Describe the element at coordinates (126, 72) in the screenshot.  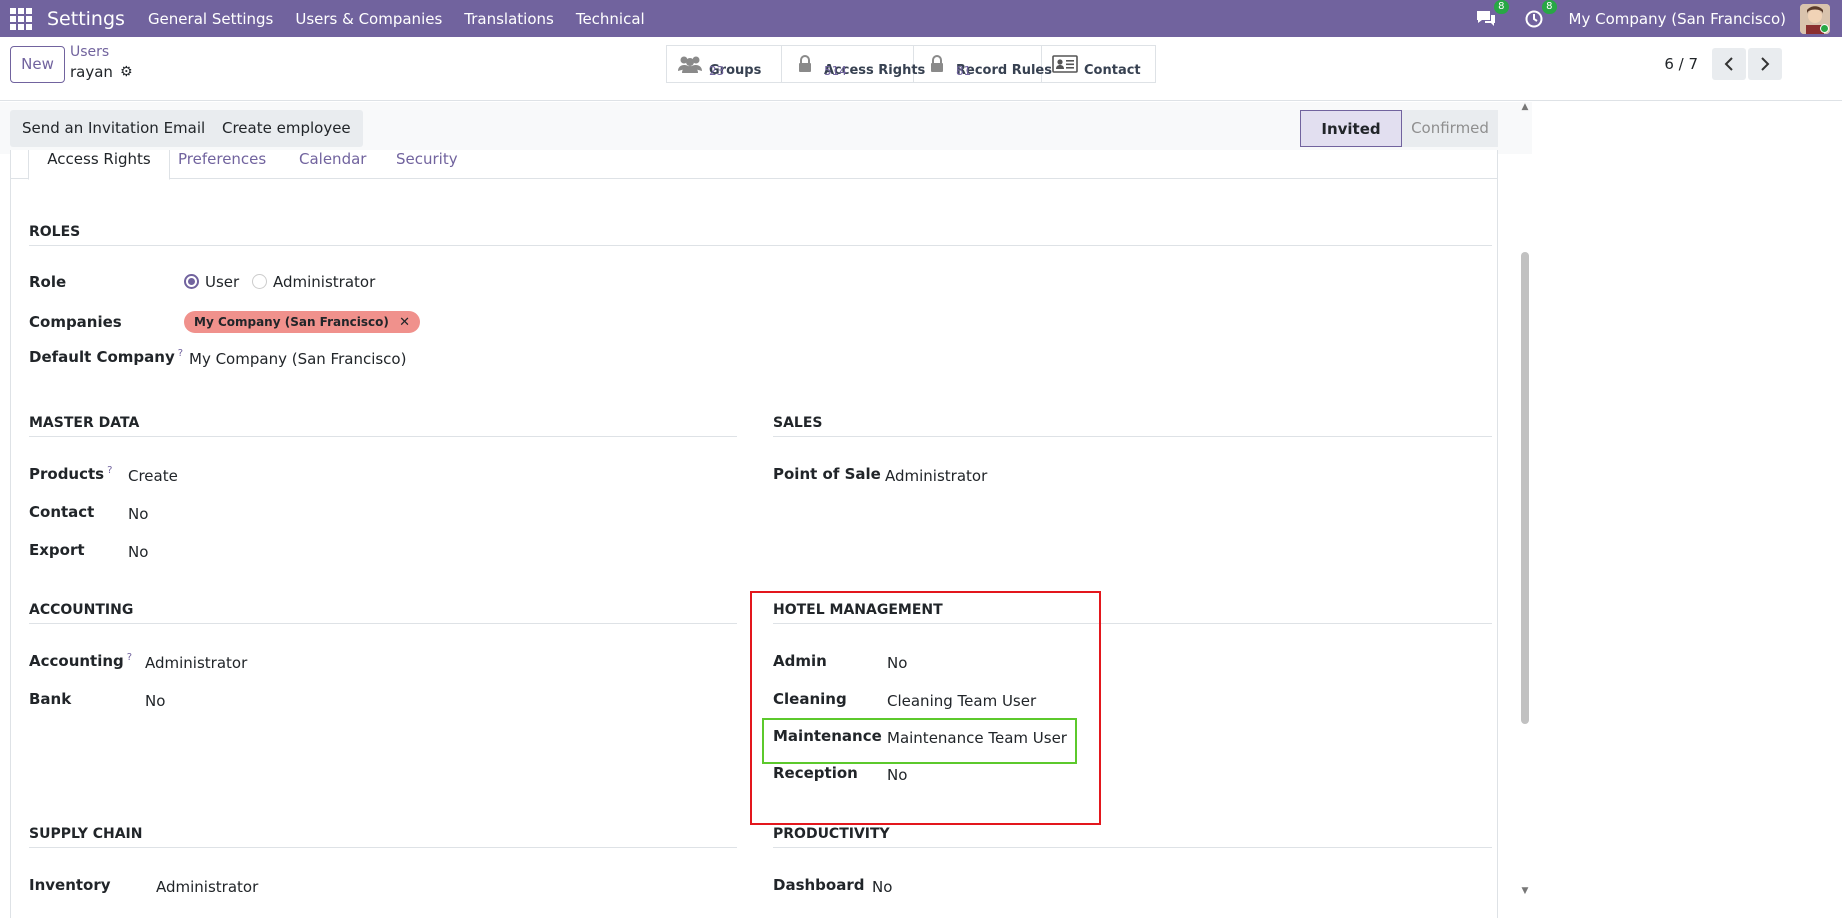
I see `gear-icon: ⚙` at that location.